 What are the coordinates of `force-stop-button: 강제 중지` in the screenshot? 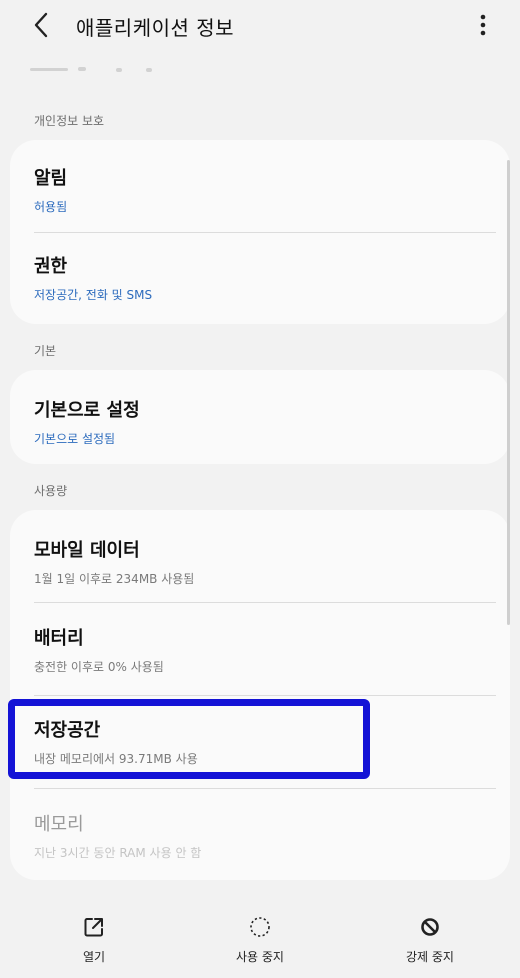 It's located at (430, 946).